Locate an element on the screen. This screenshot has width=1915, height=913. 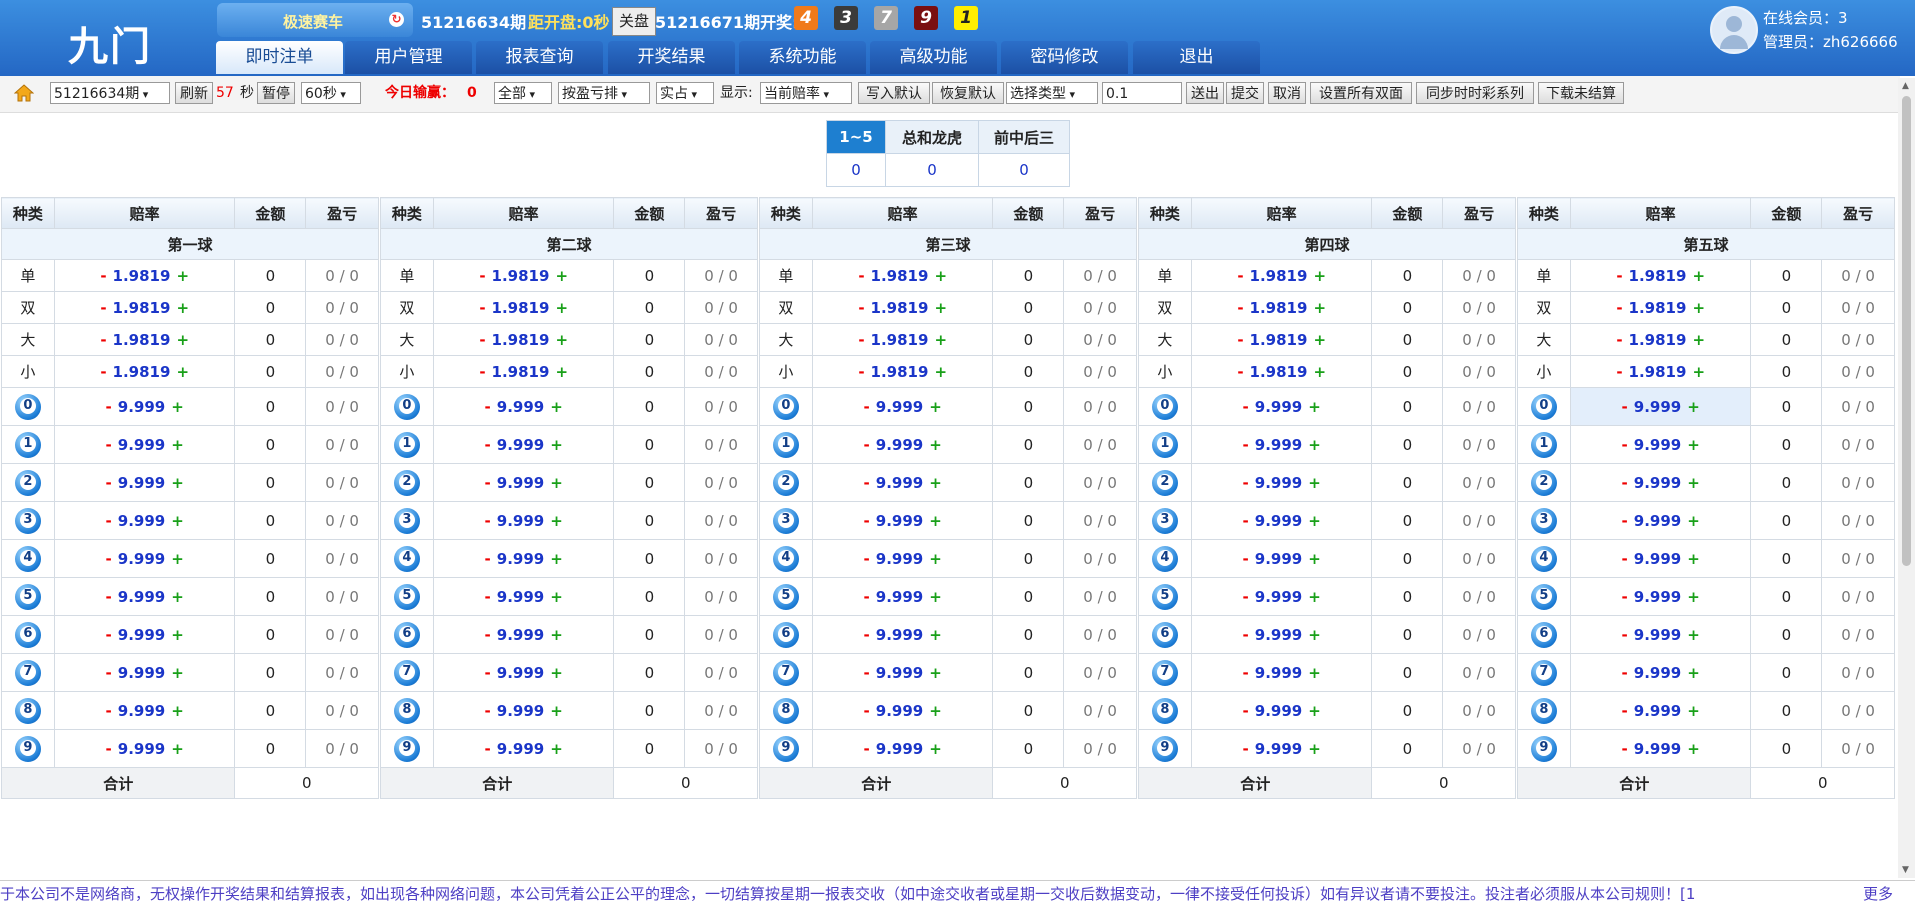
nav-item: 密码修改 is located at coordinates (1064, 57).